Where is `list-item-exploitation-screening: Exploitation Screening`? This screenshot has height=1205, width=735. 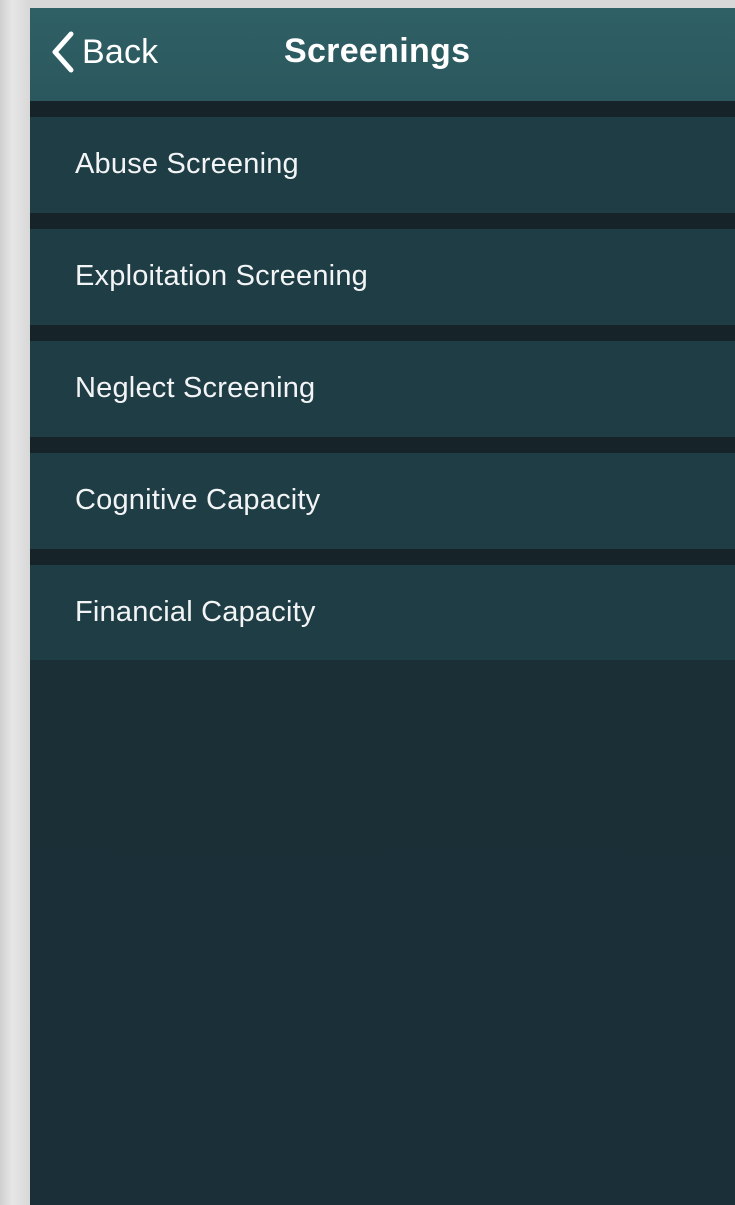 list-item-exploitation-screening: Exploitation Screening is located at coordinates (382, 277).